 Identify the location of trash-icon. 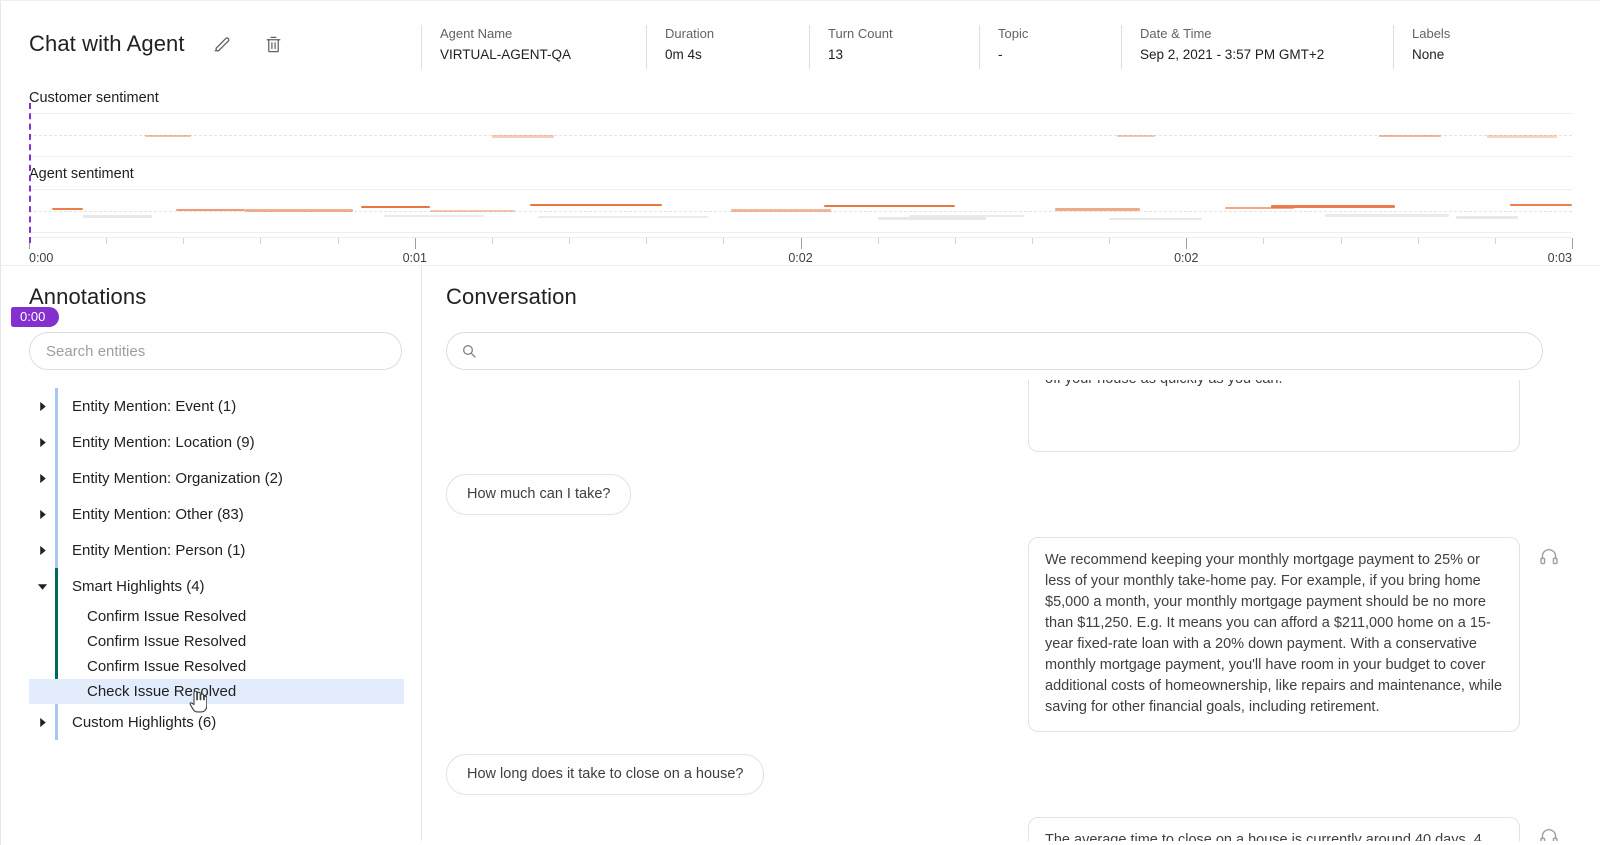
(273, 44).